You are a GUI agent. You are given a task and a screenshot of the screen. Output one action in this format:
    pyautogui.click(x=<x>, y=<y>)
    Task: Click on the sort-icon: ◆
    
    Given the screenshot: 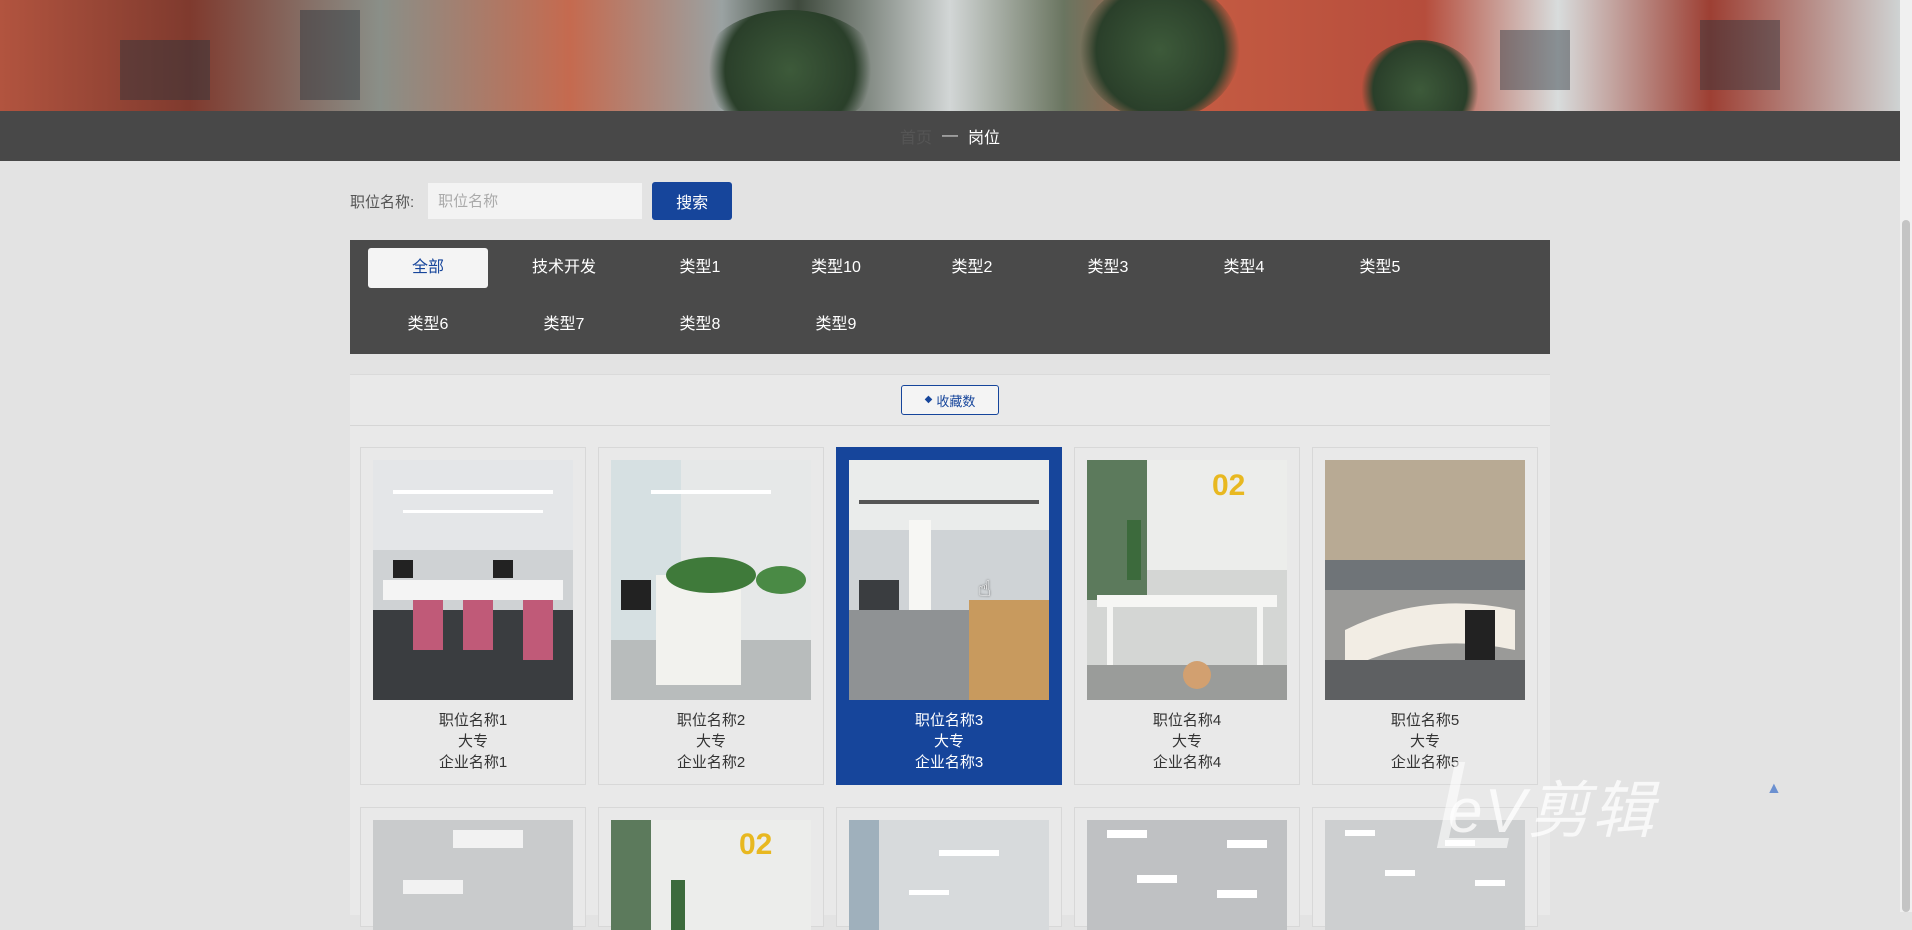 What is the action you would take?
    pyautogui.click(x=928, y=399)
    